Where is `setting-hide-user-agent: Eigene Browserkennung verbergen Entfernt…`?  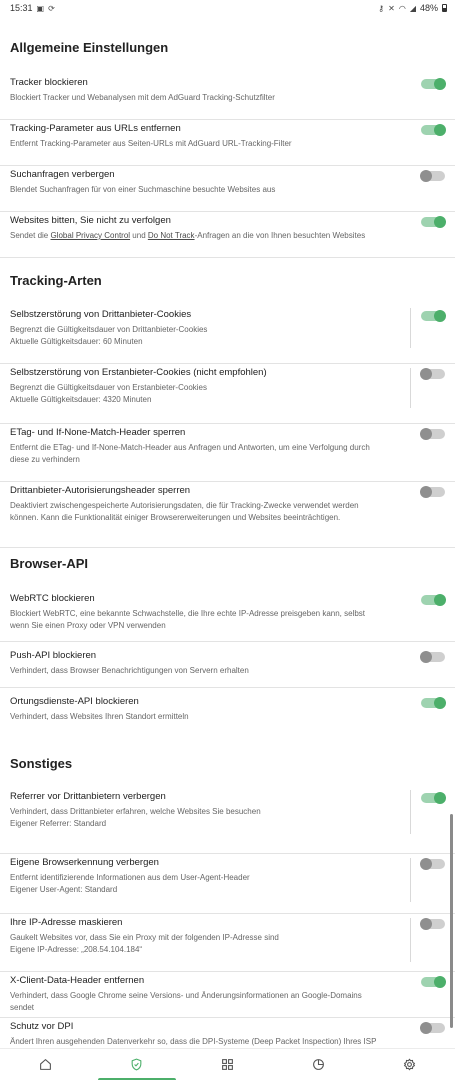 setting-hide-user-agent: Eigene Browserkennung verbergen Entfernt… is located at coordinates (227, 884).